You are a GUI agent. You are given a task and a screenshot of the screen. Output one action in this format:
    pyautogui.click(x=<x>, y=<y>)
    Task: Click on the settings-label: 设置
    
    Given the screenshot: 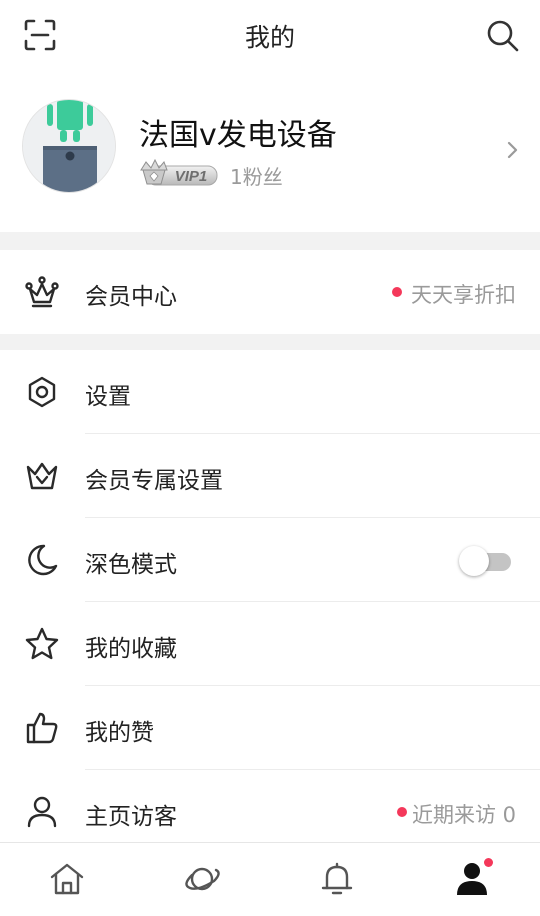 What is the action you would take?
    pyautogui.click(x=108, y=397)
    